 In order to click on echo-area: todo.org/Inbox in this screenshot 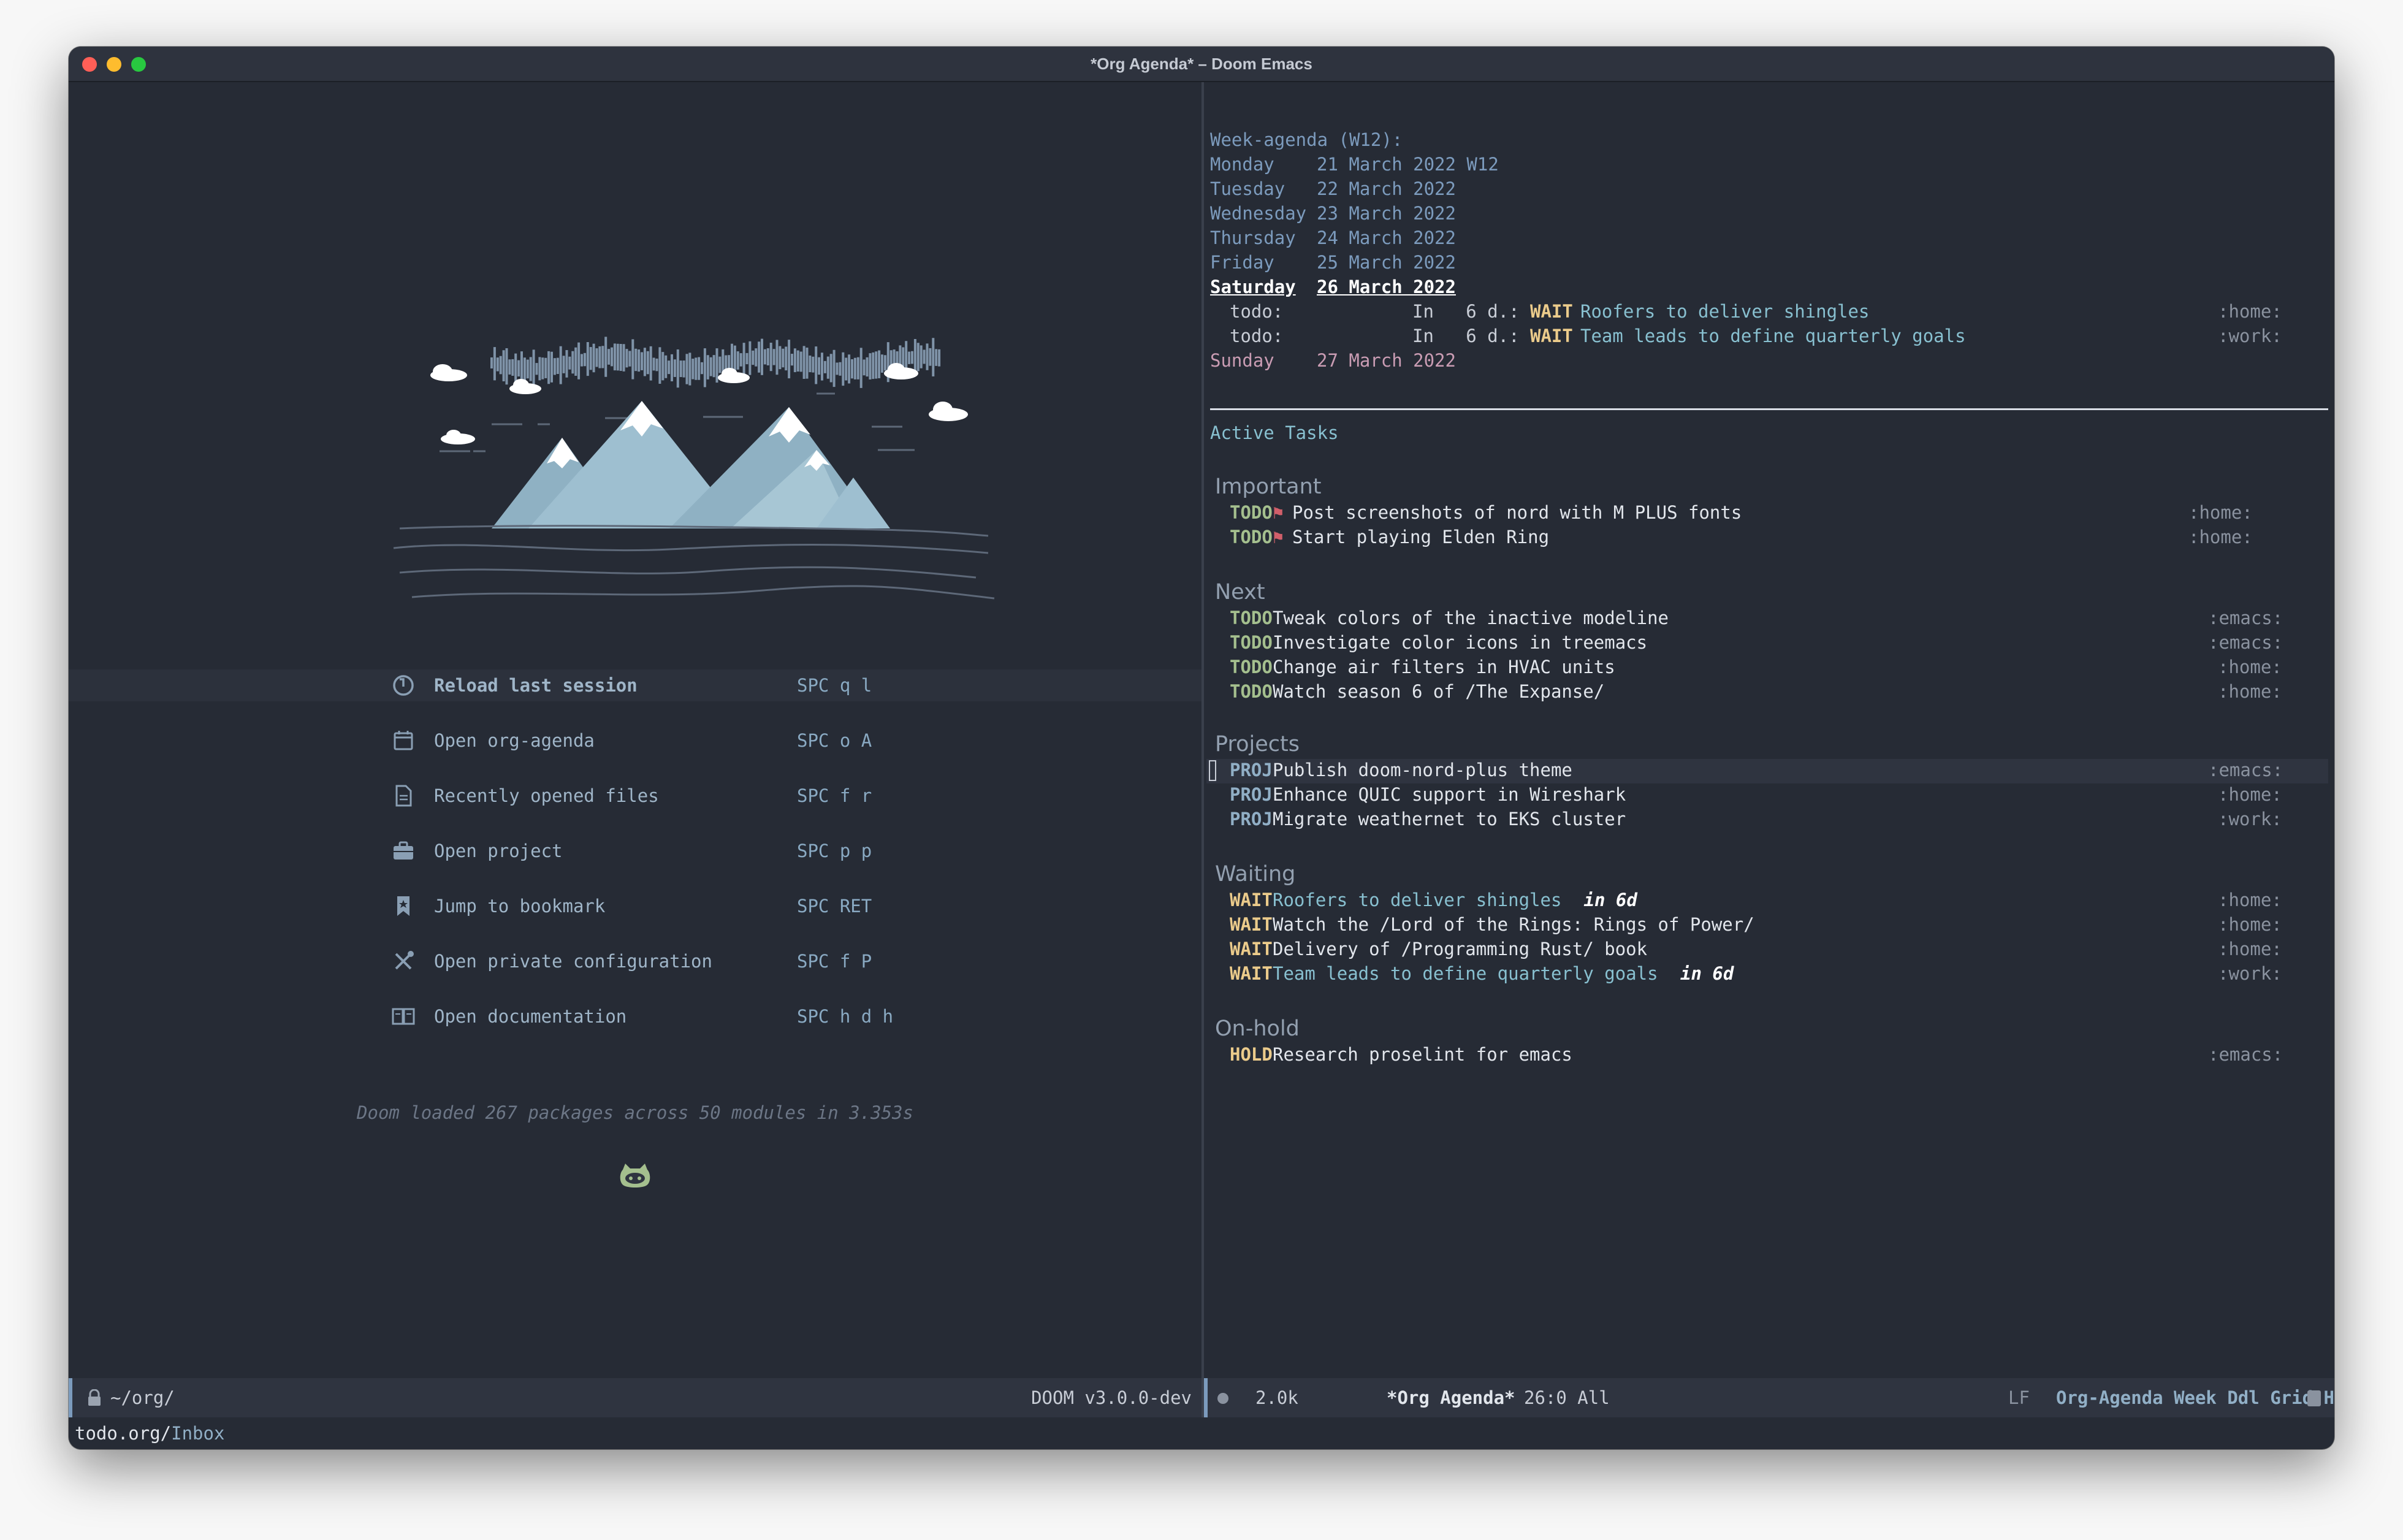, I will do `click(149, 1433)`.